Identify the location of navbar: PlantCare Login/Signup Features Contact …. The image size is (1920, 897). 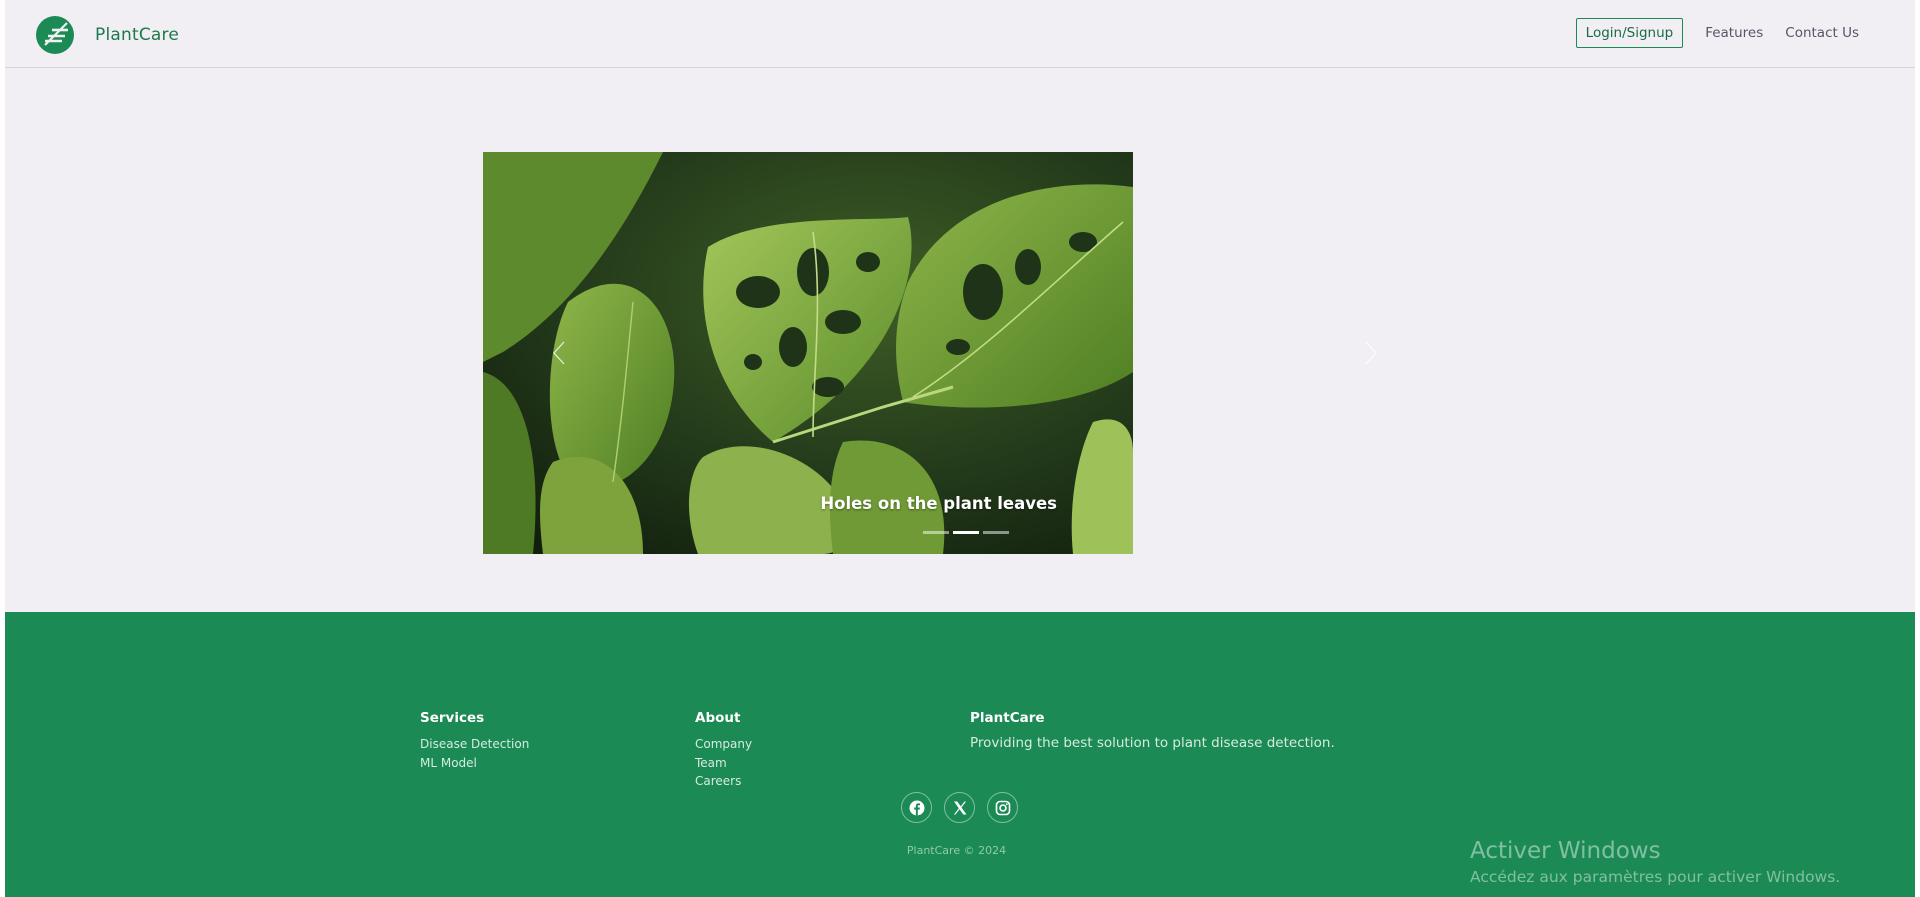
(960, 34).